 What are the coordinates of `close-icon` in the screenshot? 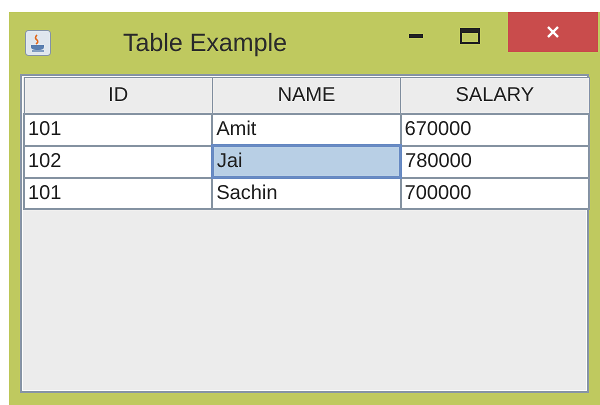 It's located at (553, 32).